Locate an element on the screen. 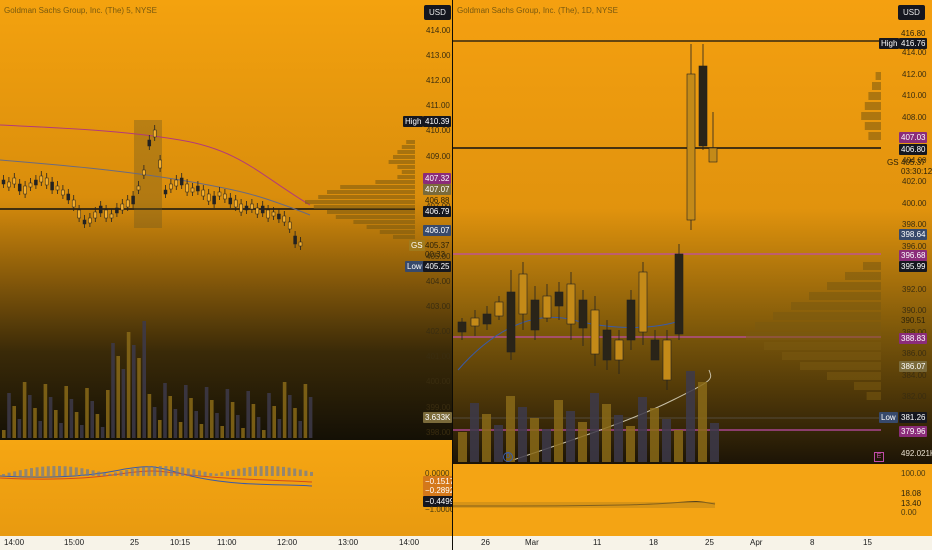 The height and width of the screenshot is (550, 932). right-tag-388-83: 388.83 is located at coordinates (913, 338).